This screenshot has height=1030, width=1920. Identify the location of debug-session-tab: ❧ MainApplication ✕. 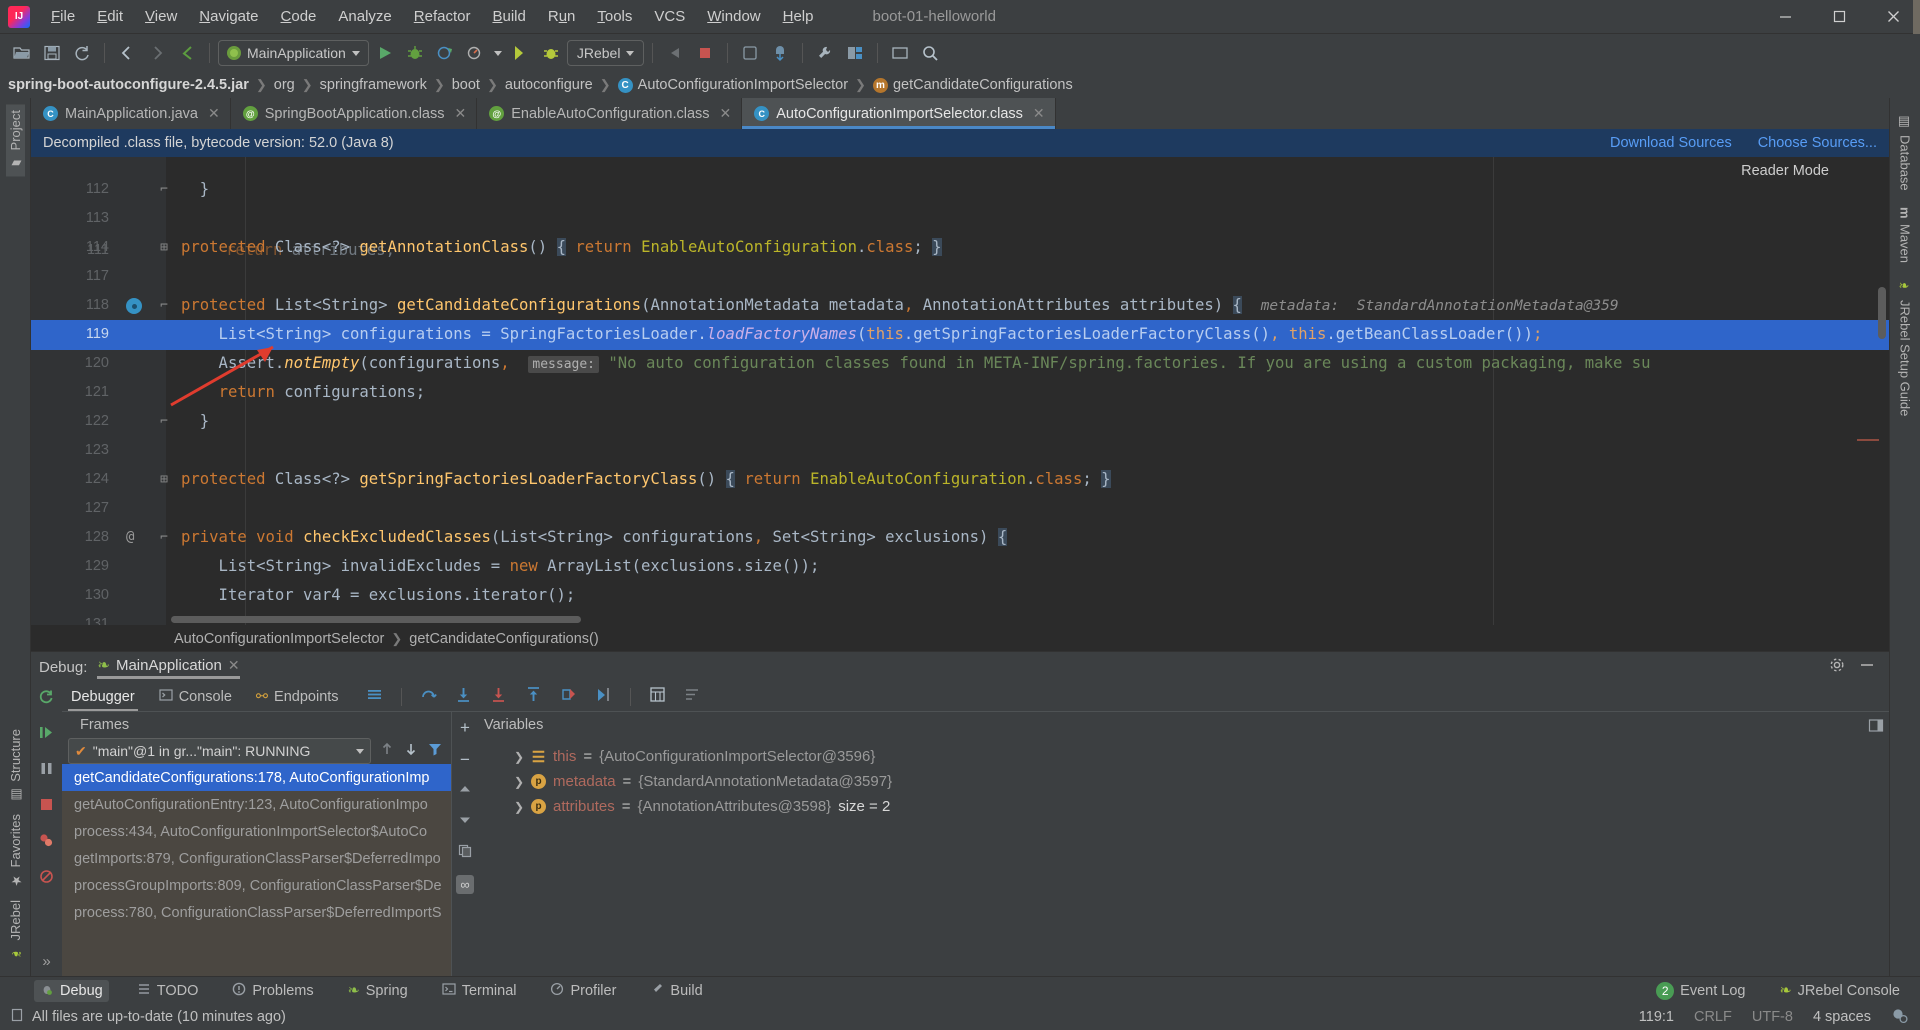
(168, 667).